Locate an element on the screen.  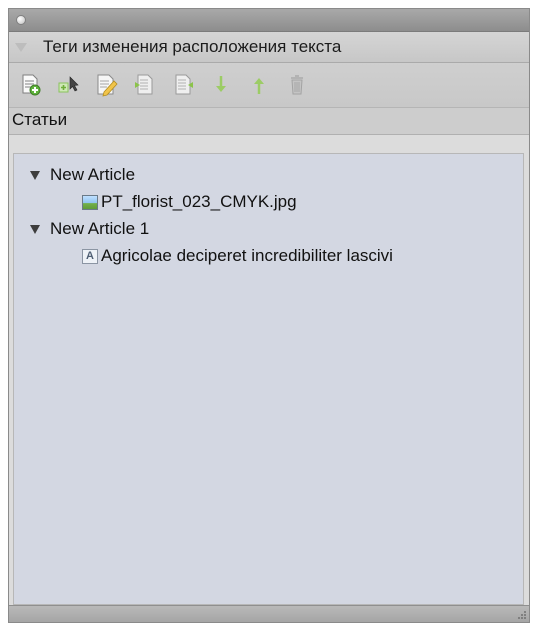
move-down-button is located at coordinates (221, 85).